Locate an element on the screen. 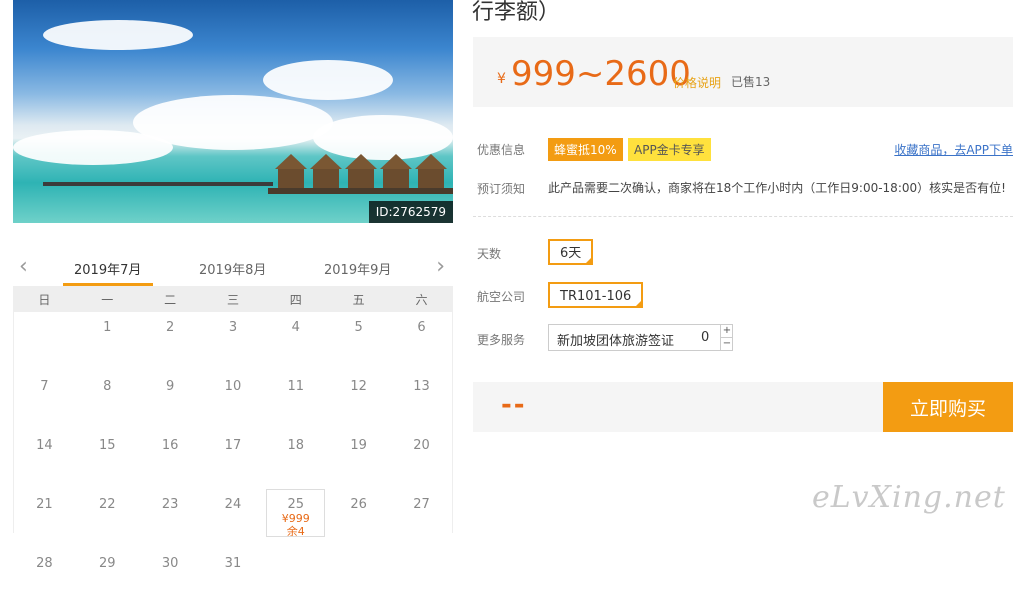  calendar-day: 6 is located at coordinates (421, 327).